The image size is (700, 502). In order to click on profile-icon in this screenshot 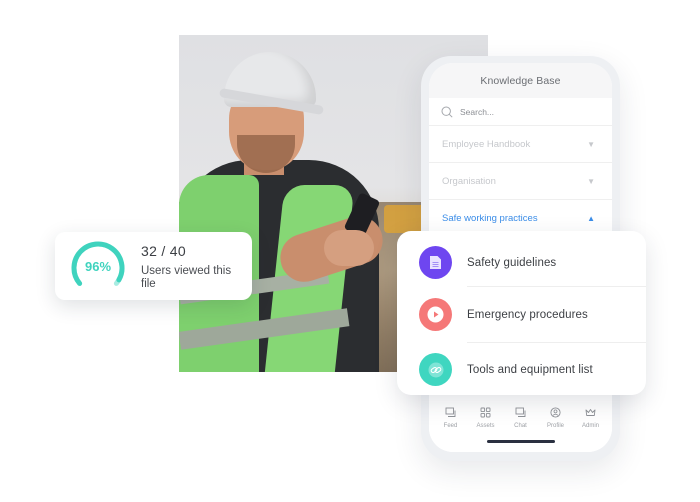, I will do `click(555, 412)`.